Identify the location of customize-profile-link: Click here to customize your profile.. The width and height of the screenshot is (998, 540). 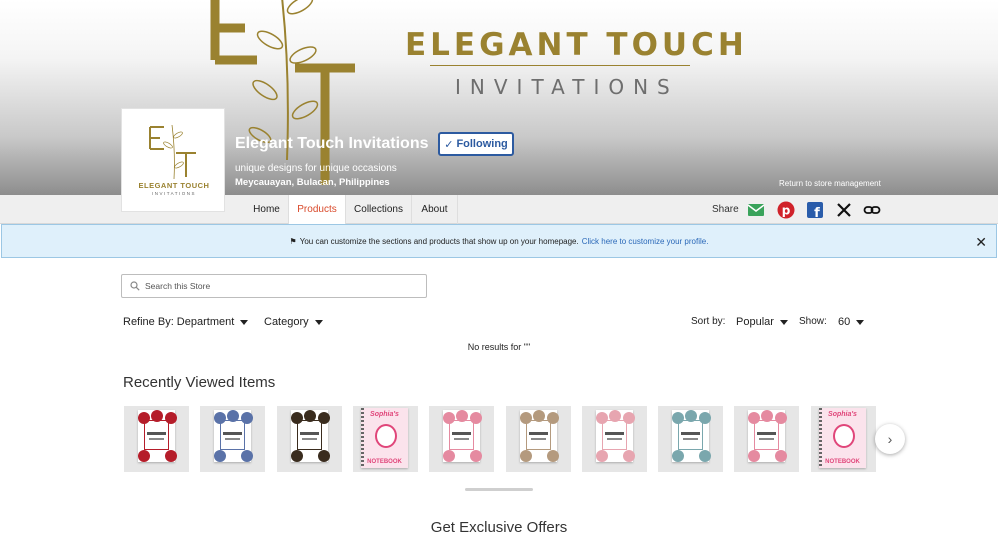
(645, 241).